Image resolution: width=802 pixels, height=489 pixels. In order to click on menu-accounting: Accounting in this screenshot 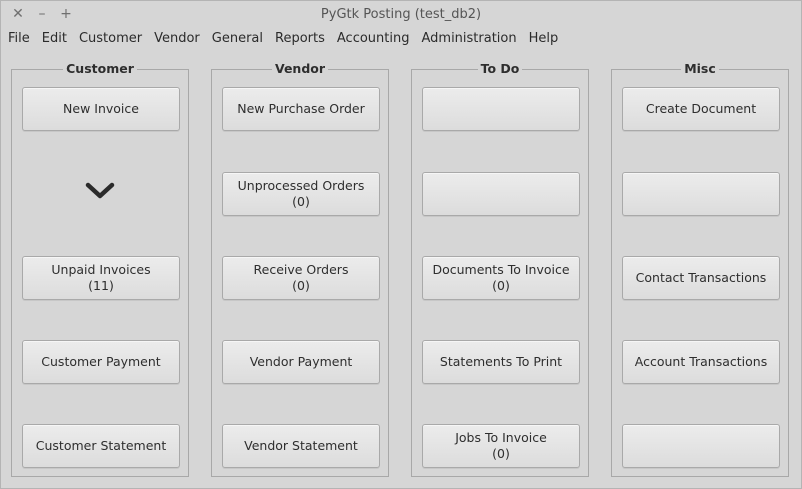, I will do `click(373, 39)`.